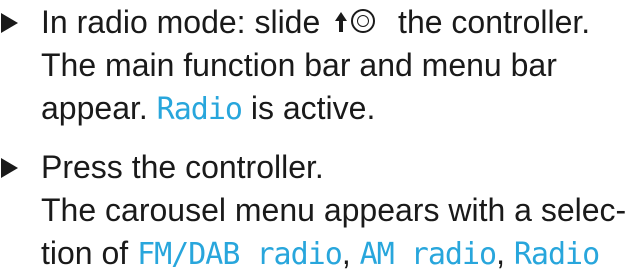  What do you see at coordinates (181, 22) in the screenshot?
I see `step-text: In radio mode: slide` at bounding box center [181, 22].